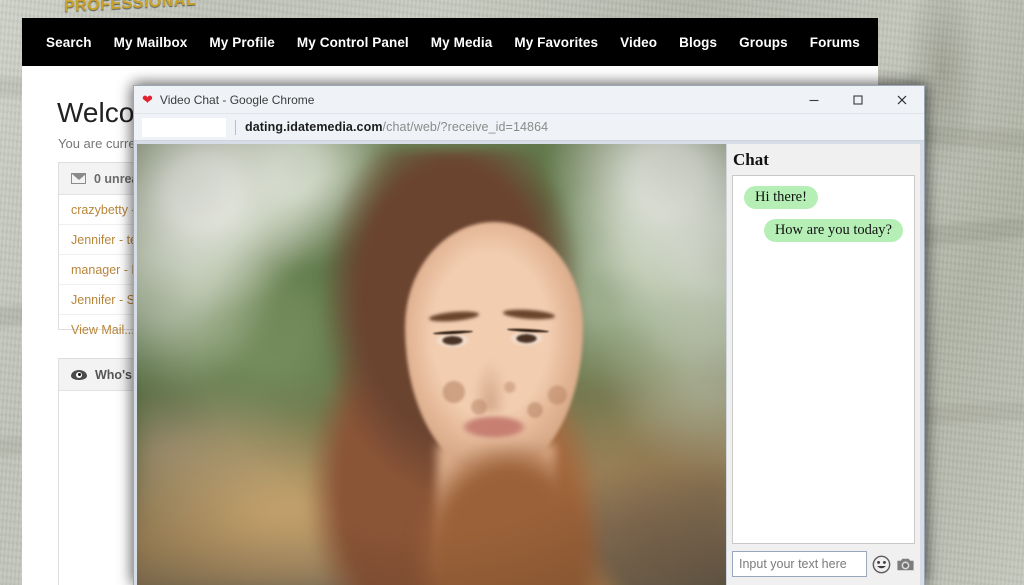  Describe the element at coordinates (814, 100) in the screenshot. I see `minimize-icon` at that location.